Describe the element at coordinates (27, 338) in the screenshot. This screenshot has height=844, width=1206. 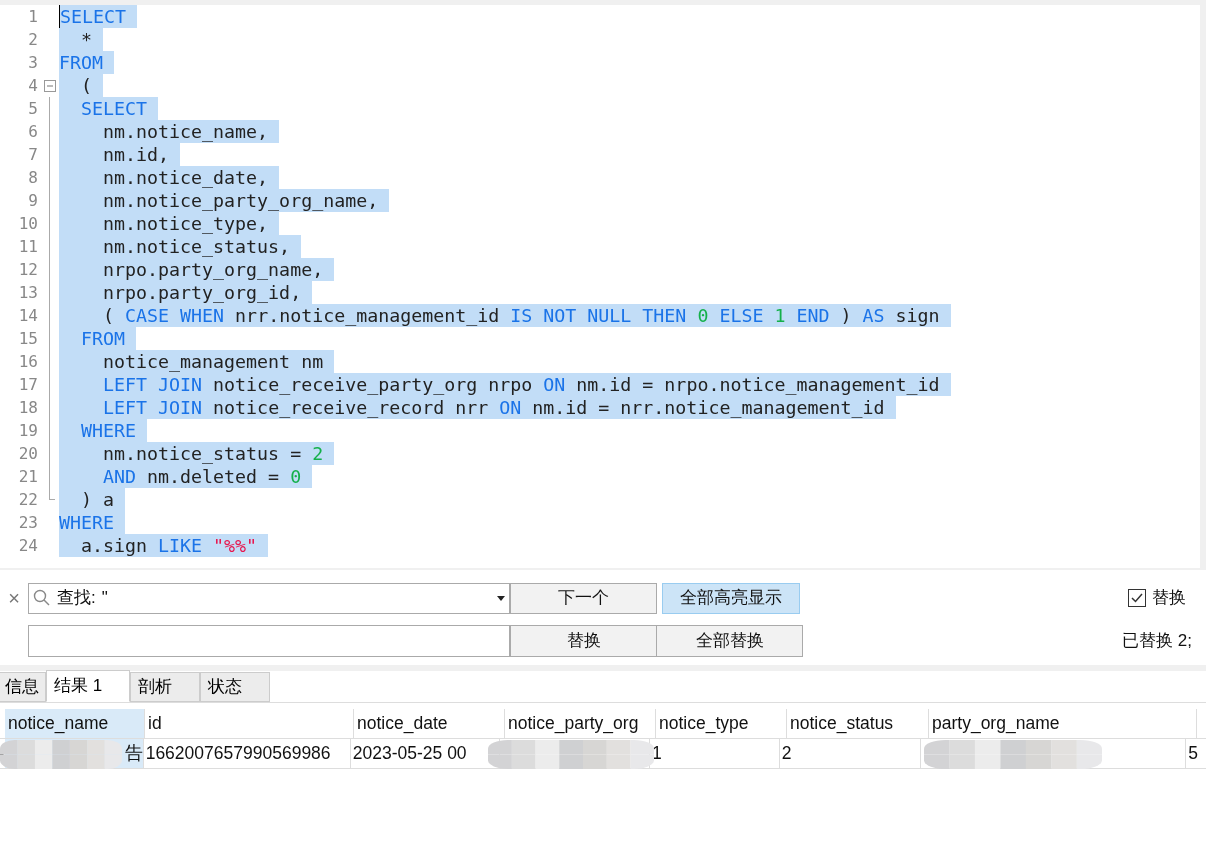
I see `line-number: 15` at that location.